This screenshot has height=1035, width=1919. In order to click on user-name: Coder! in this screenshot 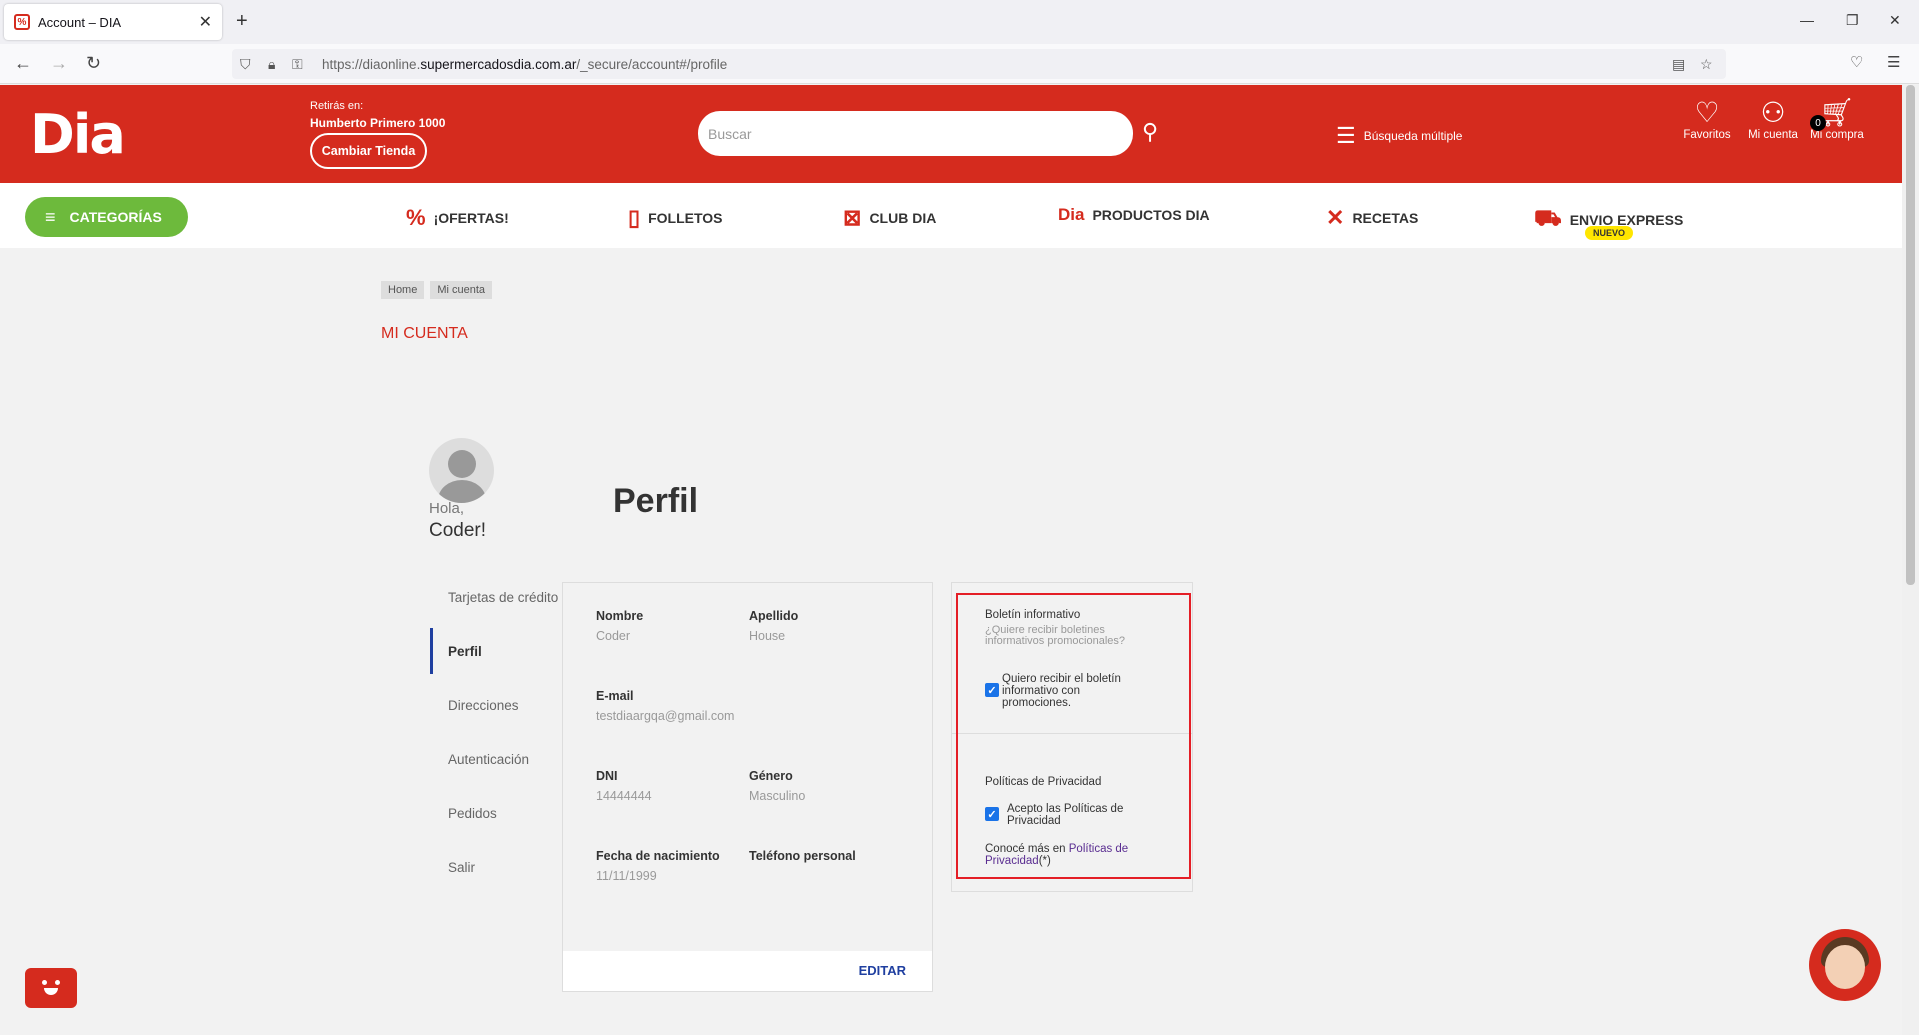, I will do `click(458, 530)`.